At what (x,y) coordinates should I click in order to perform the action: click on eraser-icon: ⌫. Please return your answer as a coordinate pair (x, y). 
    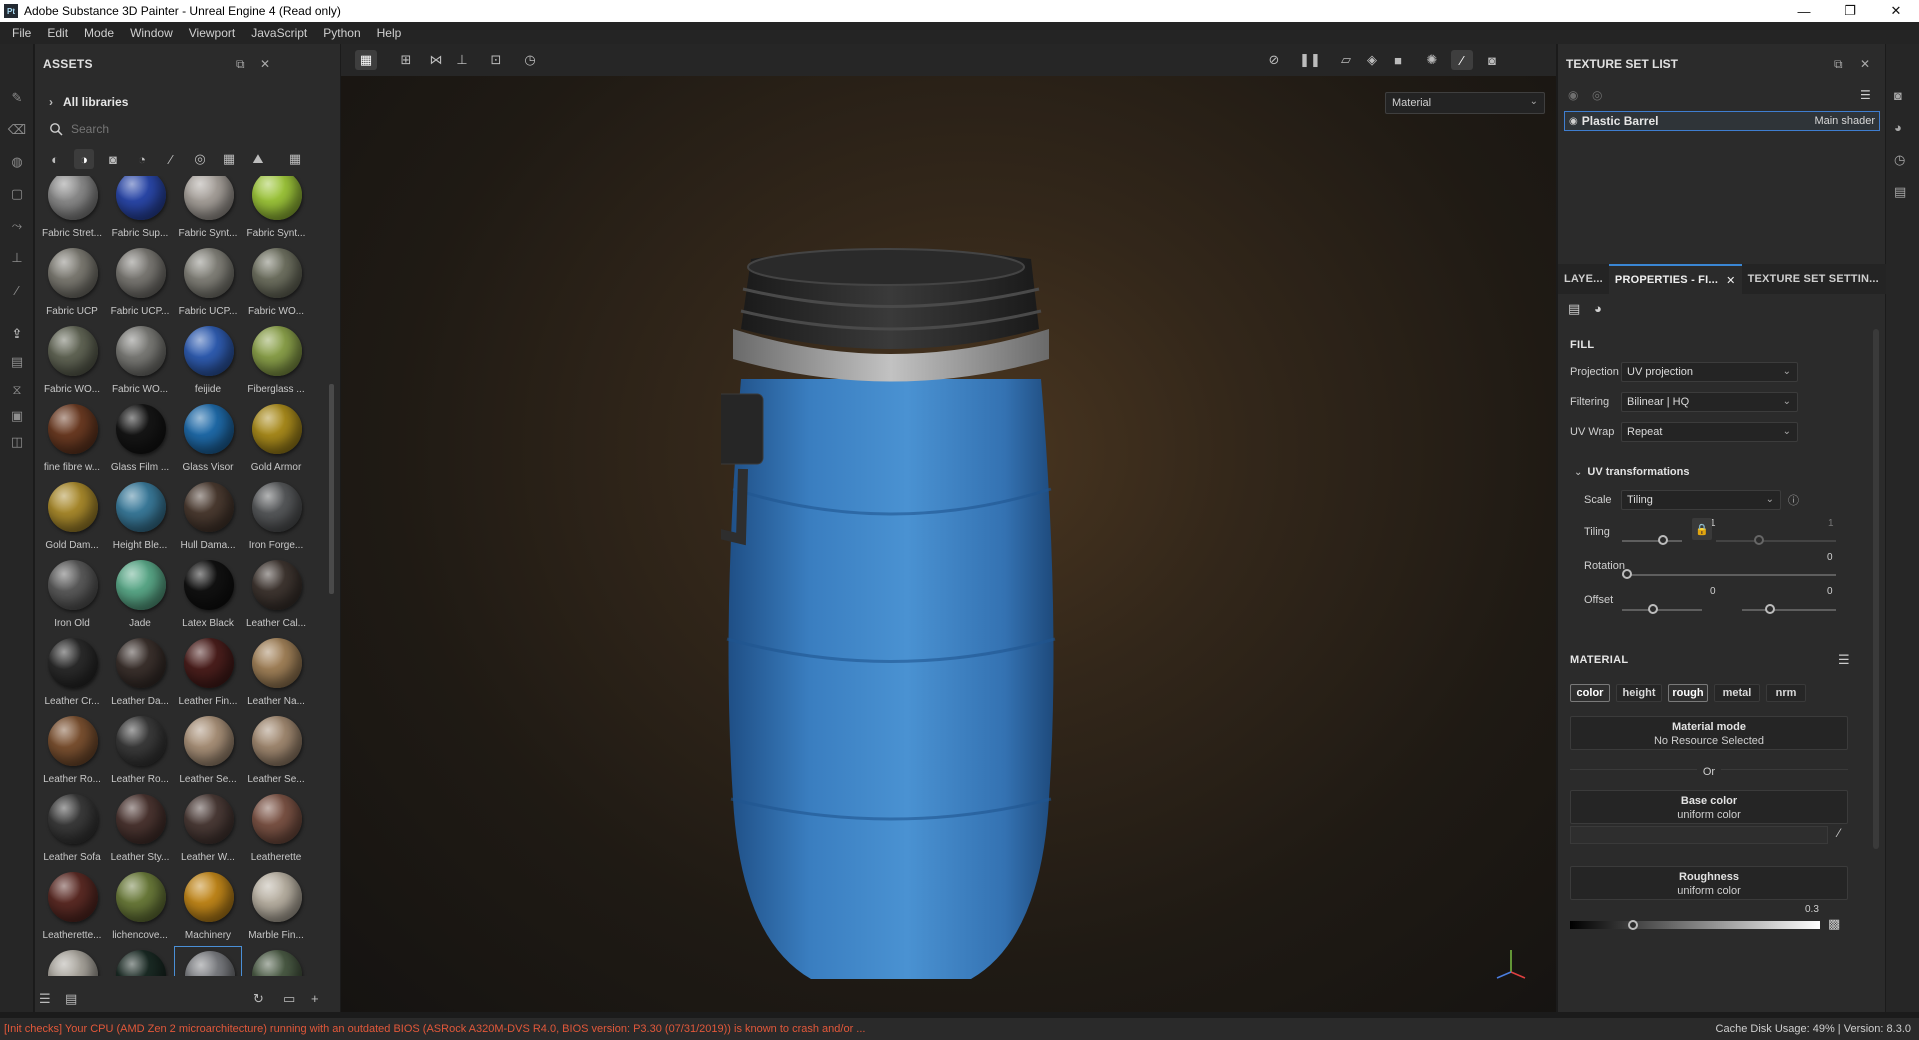
    Looking at the image, I should click on (17, 130).